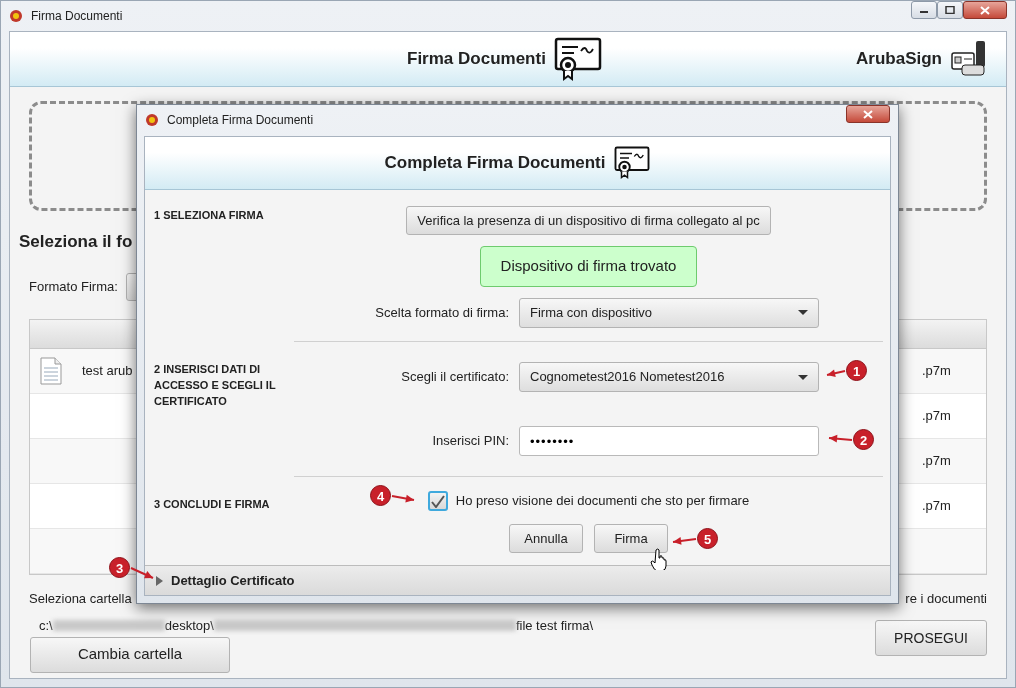 The height and width of the screenshot is (688, 1016). Describe the element at coordinates (212, 504) in the screenshot. I see `step-label: 3 CONCLUDI E FIRMA` at that location.